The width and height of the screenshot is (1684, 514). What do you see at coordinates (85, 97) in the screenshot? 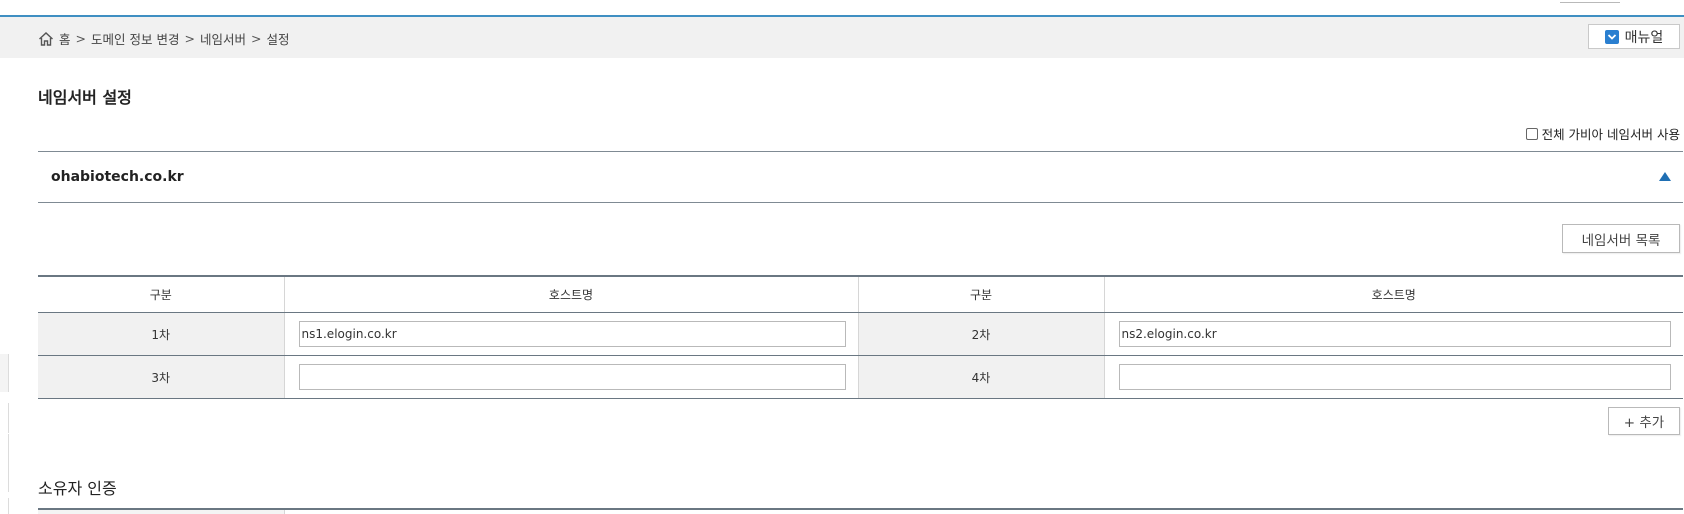
I see `page-title: 네임서버 설정` at bounding box center [85, 97].